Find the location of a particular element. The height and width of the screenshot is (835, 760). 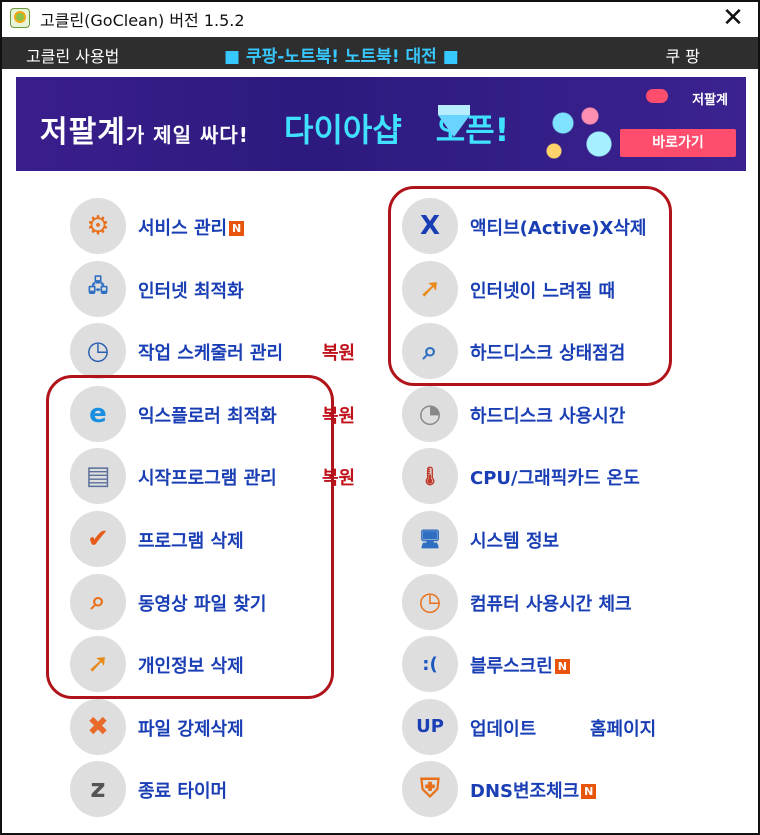

highlight-box-left is located at coordinates (190, 537).